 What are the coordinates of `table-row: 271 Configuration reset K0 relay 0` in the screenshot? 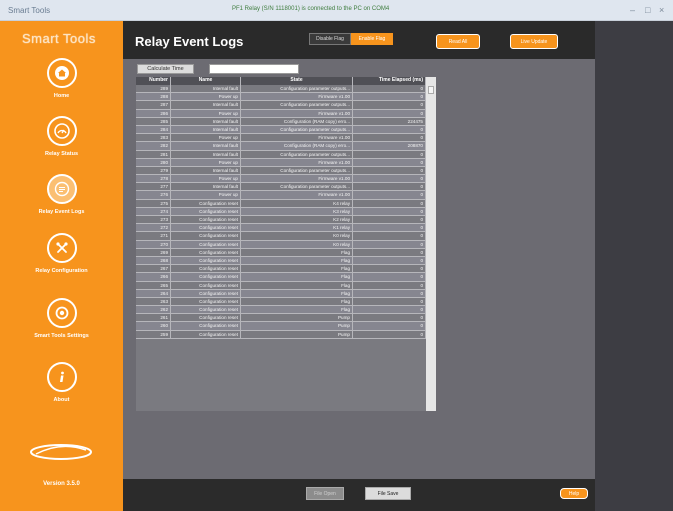 It's located at (281, 236).